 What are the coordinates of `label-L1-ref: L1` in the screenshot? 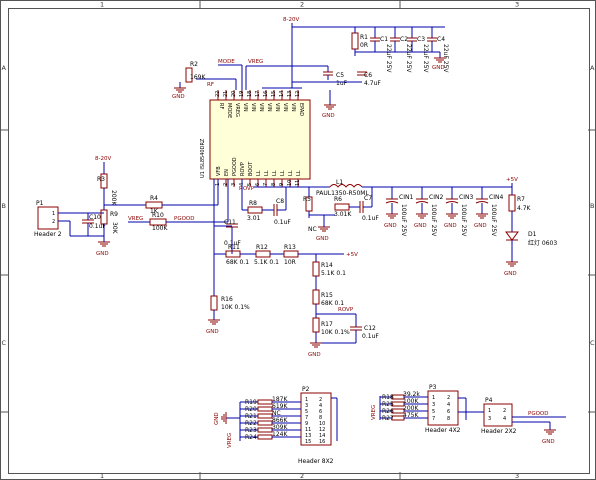 It's located at (339, 182).